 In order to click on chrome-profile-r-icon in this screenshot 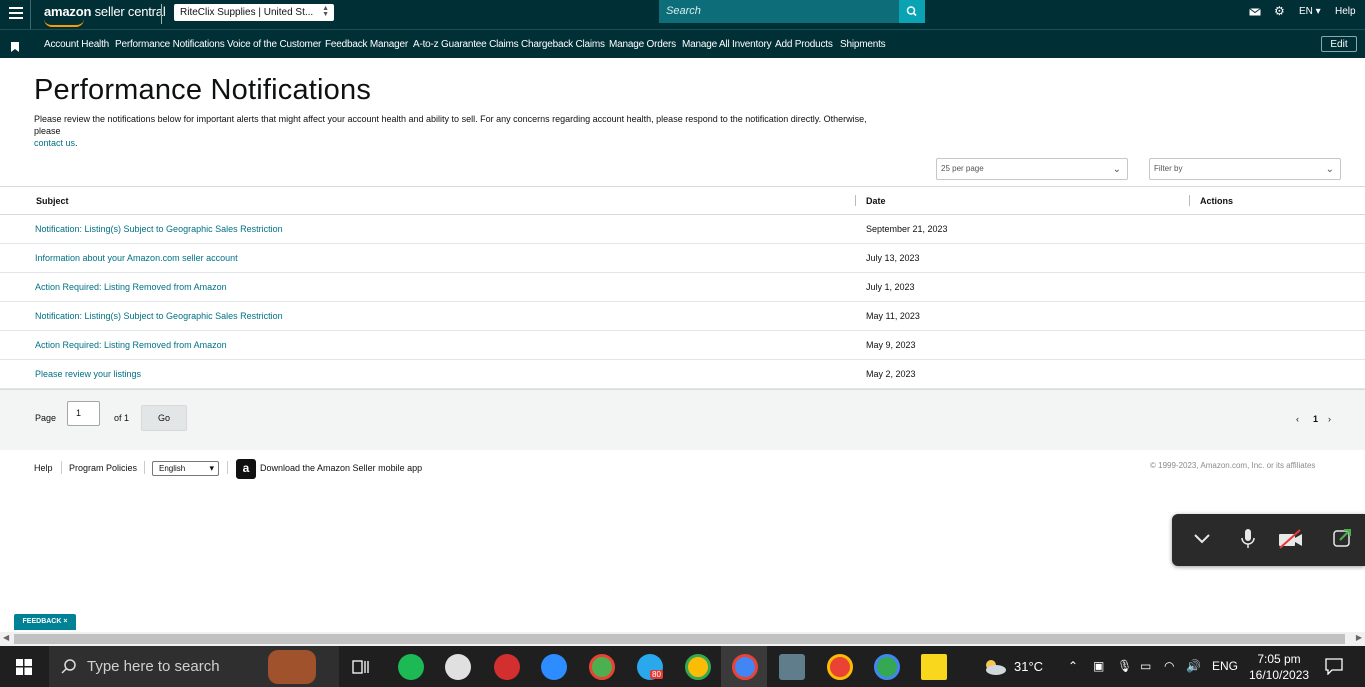, I will do `click(887, 667)`.